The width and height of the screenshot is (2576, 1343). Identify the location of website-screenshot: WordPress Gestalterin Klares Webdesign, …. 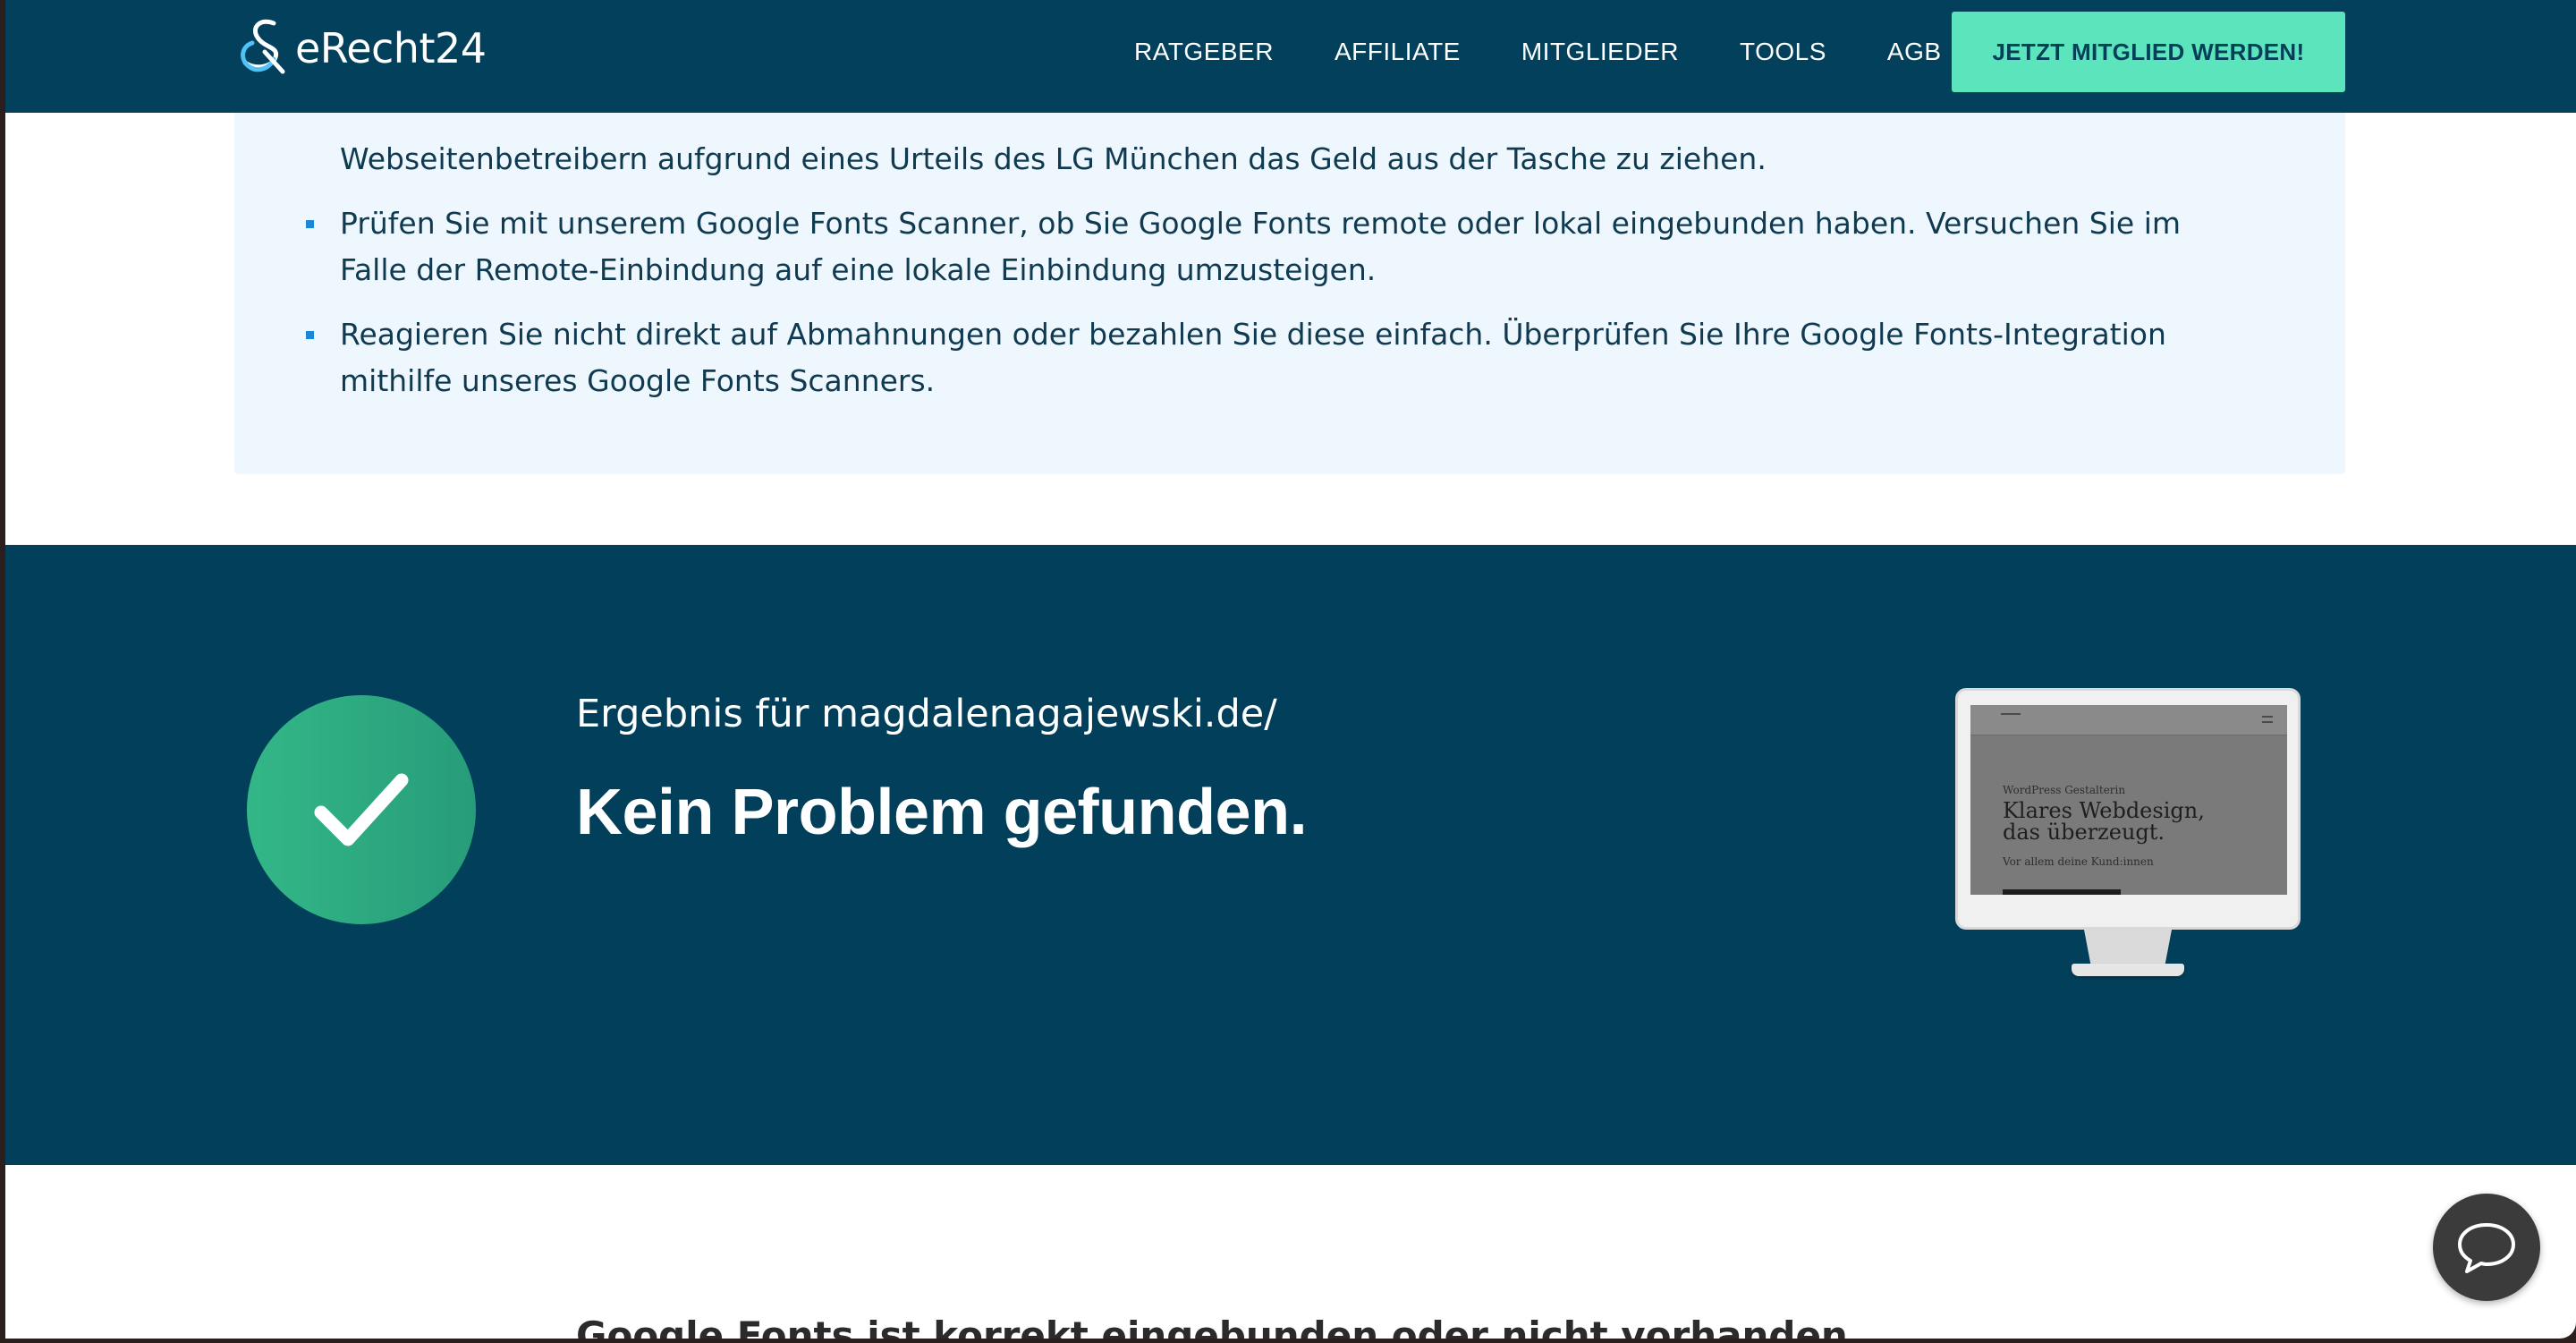
(2128, 800).